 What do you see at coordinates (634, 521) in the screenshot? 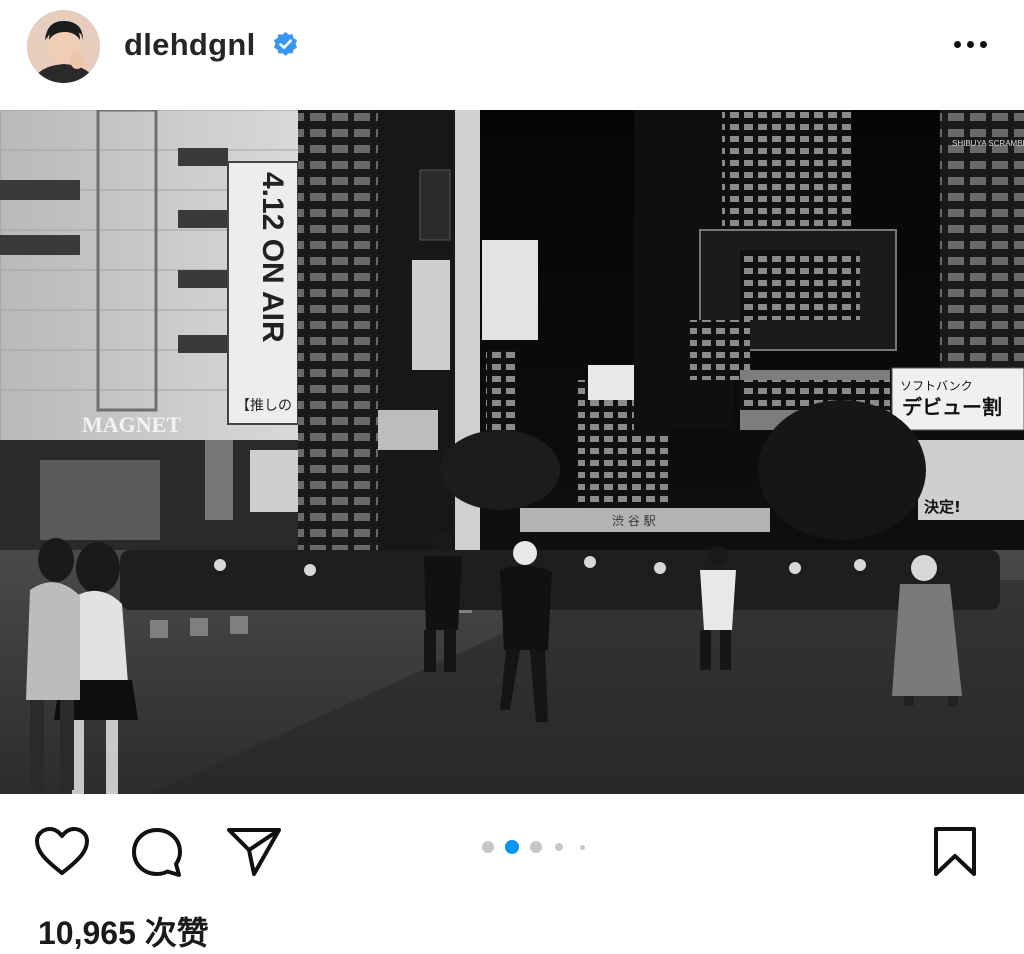
I see `station-sign: 渋 谷 駅` at bounding box center [634, 521].